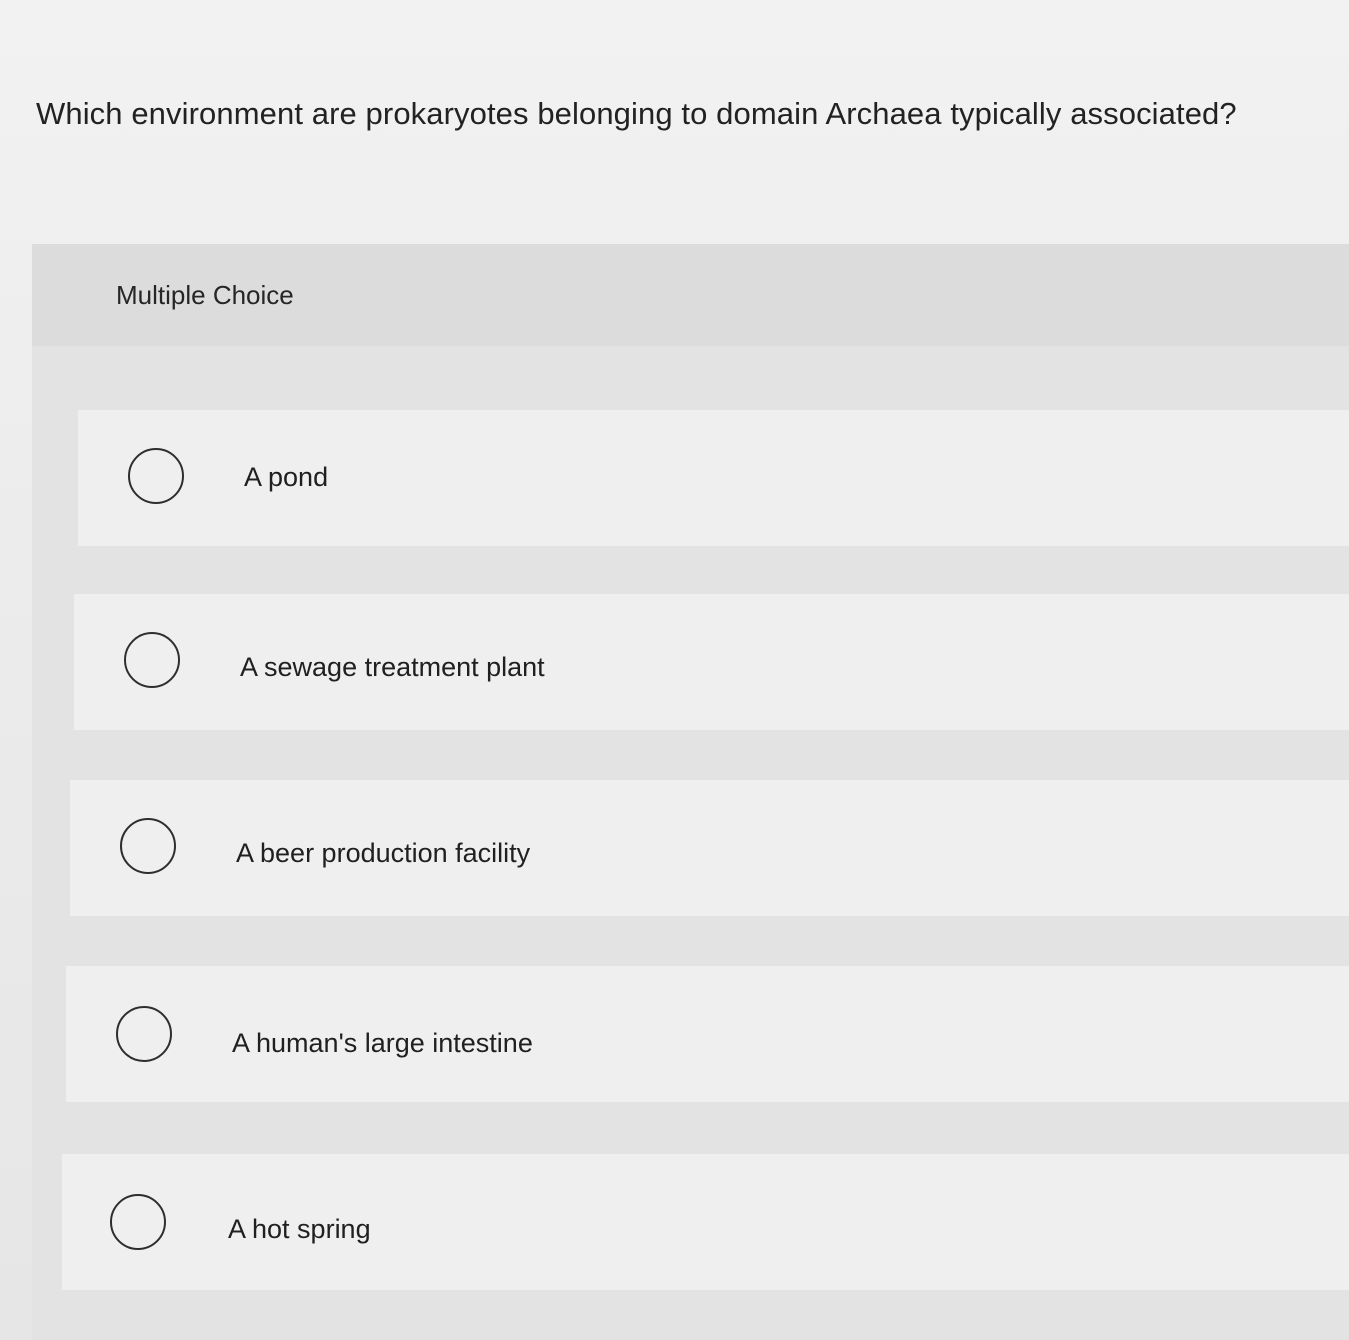  Describe the element at coordinates (690, 295) in the screenshot. I see `panel-header: Multiple Choice` at that location.